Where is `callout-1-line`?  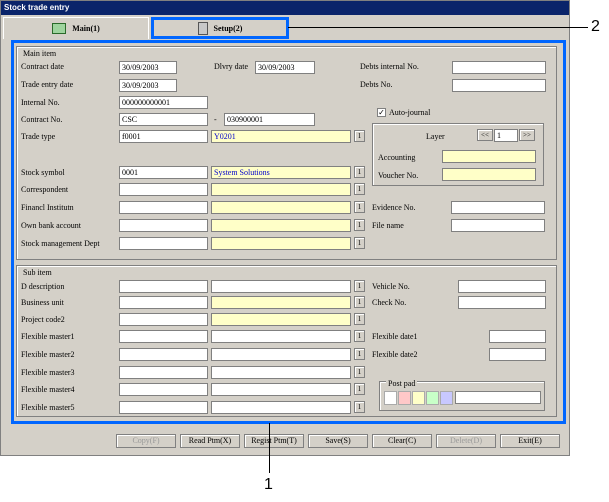
callout-1-line is located at coordinates (269, 448).